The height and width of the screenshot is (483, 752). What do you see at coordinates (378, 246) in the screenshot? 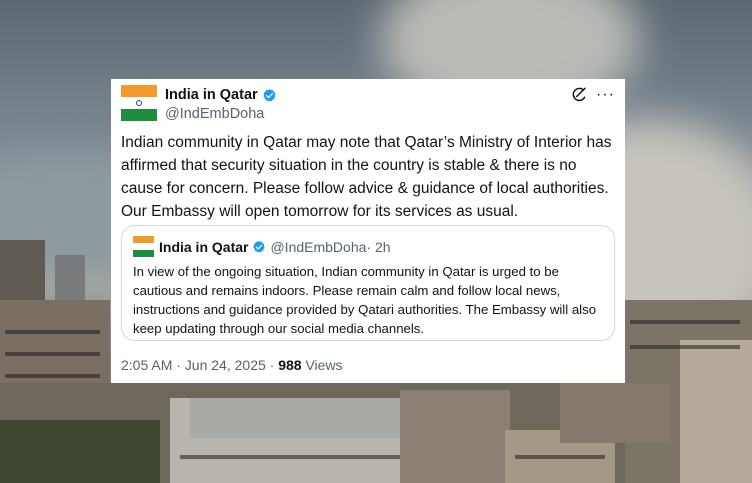
I see `quoted-tweet-age: · 2h` at bounding box center [378, 246].